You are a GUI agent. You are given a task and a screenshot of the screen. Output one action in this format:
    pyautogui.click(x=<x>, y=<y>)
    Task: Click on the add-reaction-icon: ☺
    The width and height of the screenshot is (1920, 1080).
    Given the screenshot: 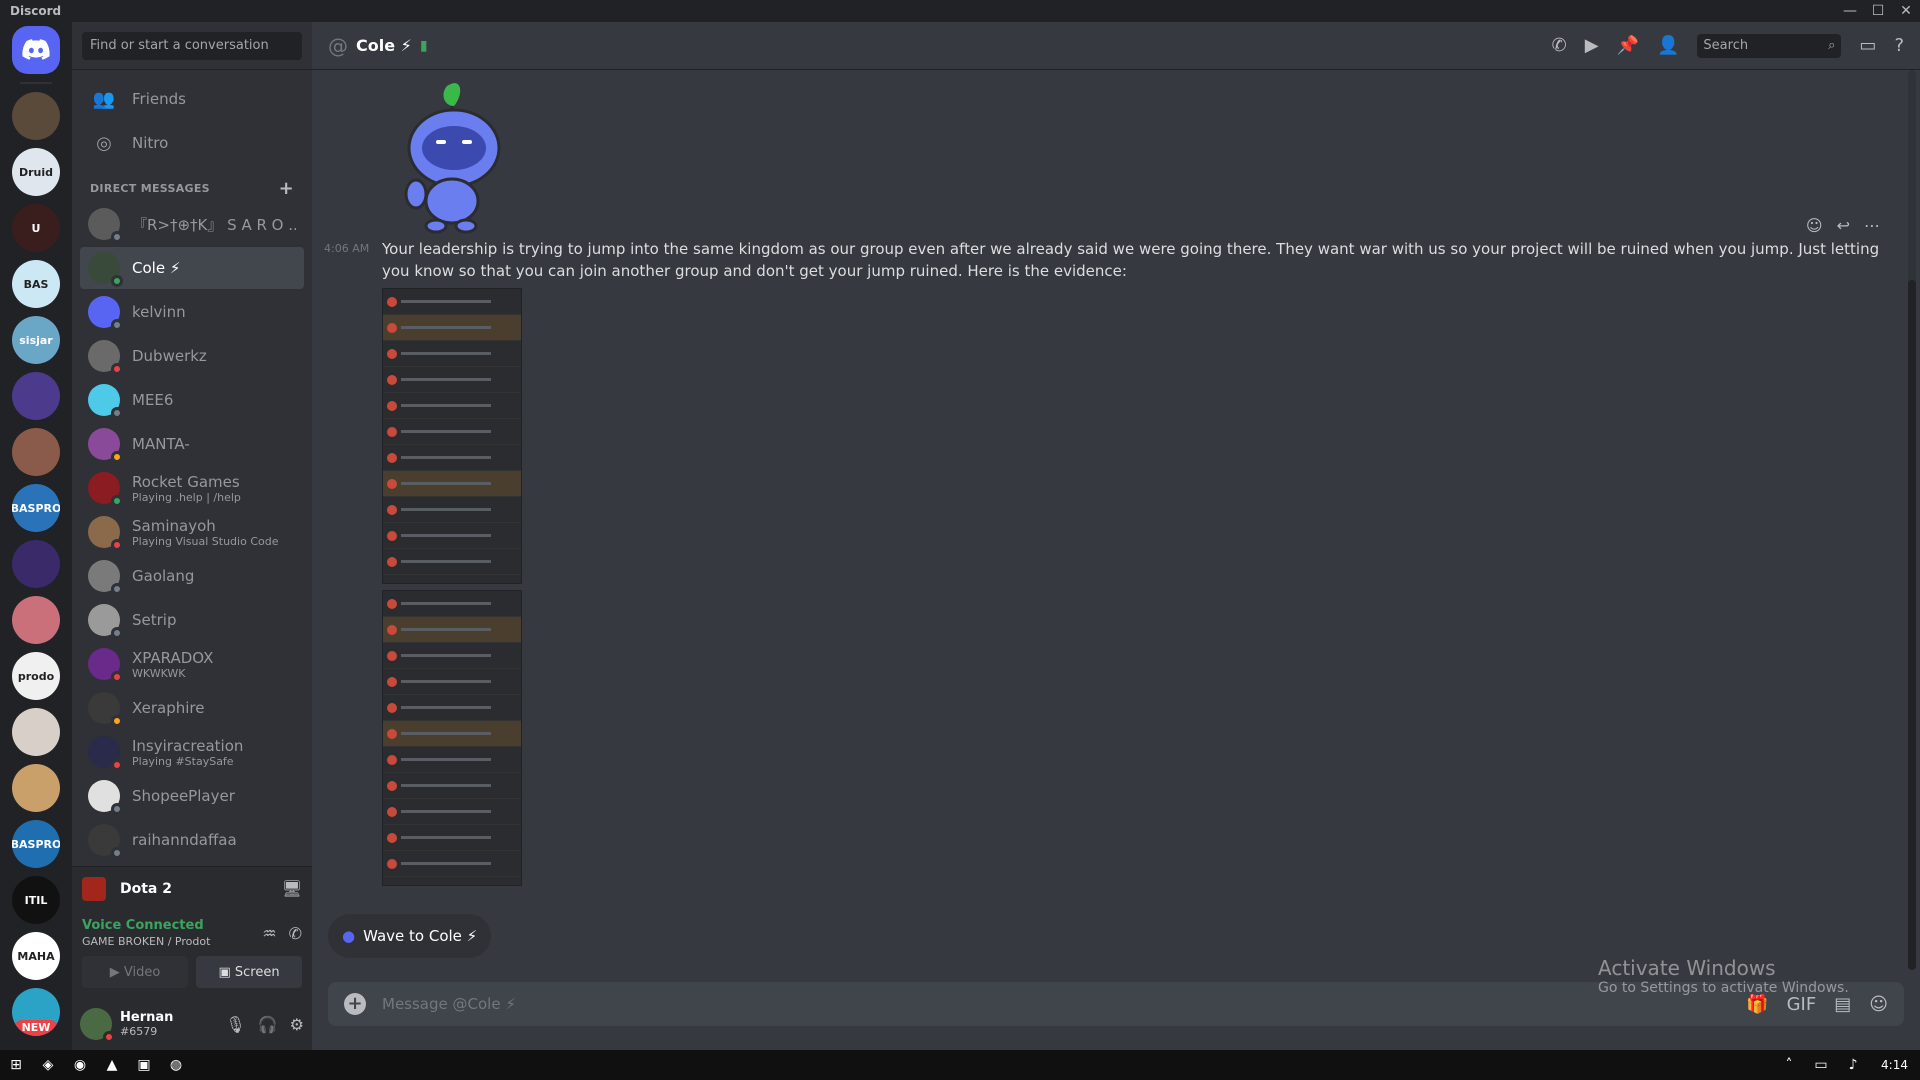 What is the action you would take?
    pyautogui.click(x=1814, y=225)
    